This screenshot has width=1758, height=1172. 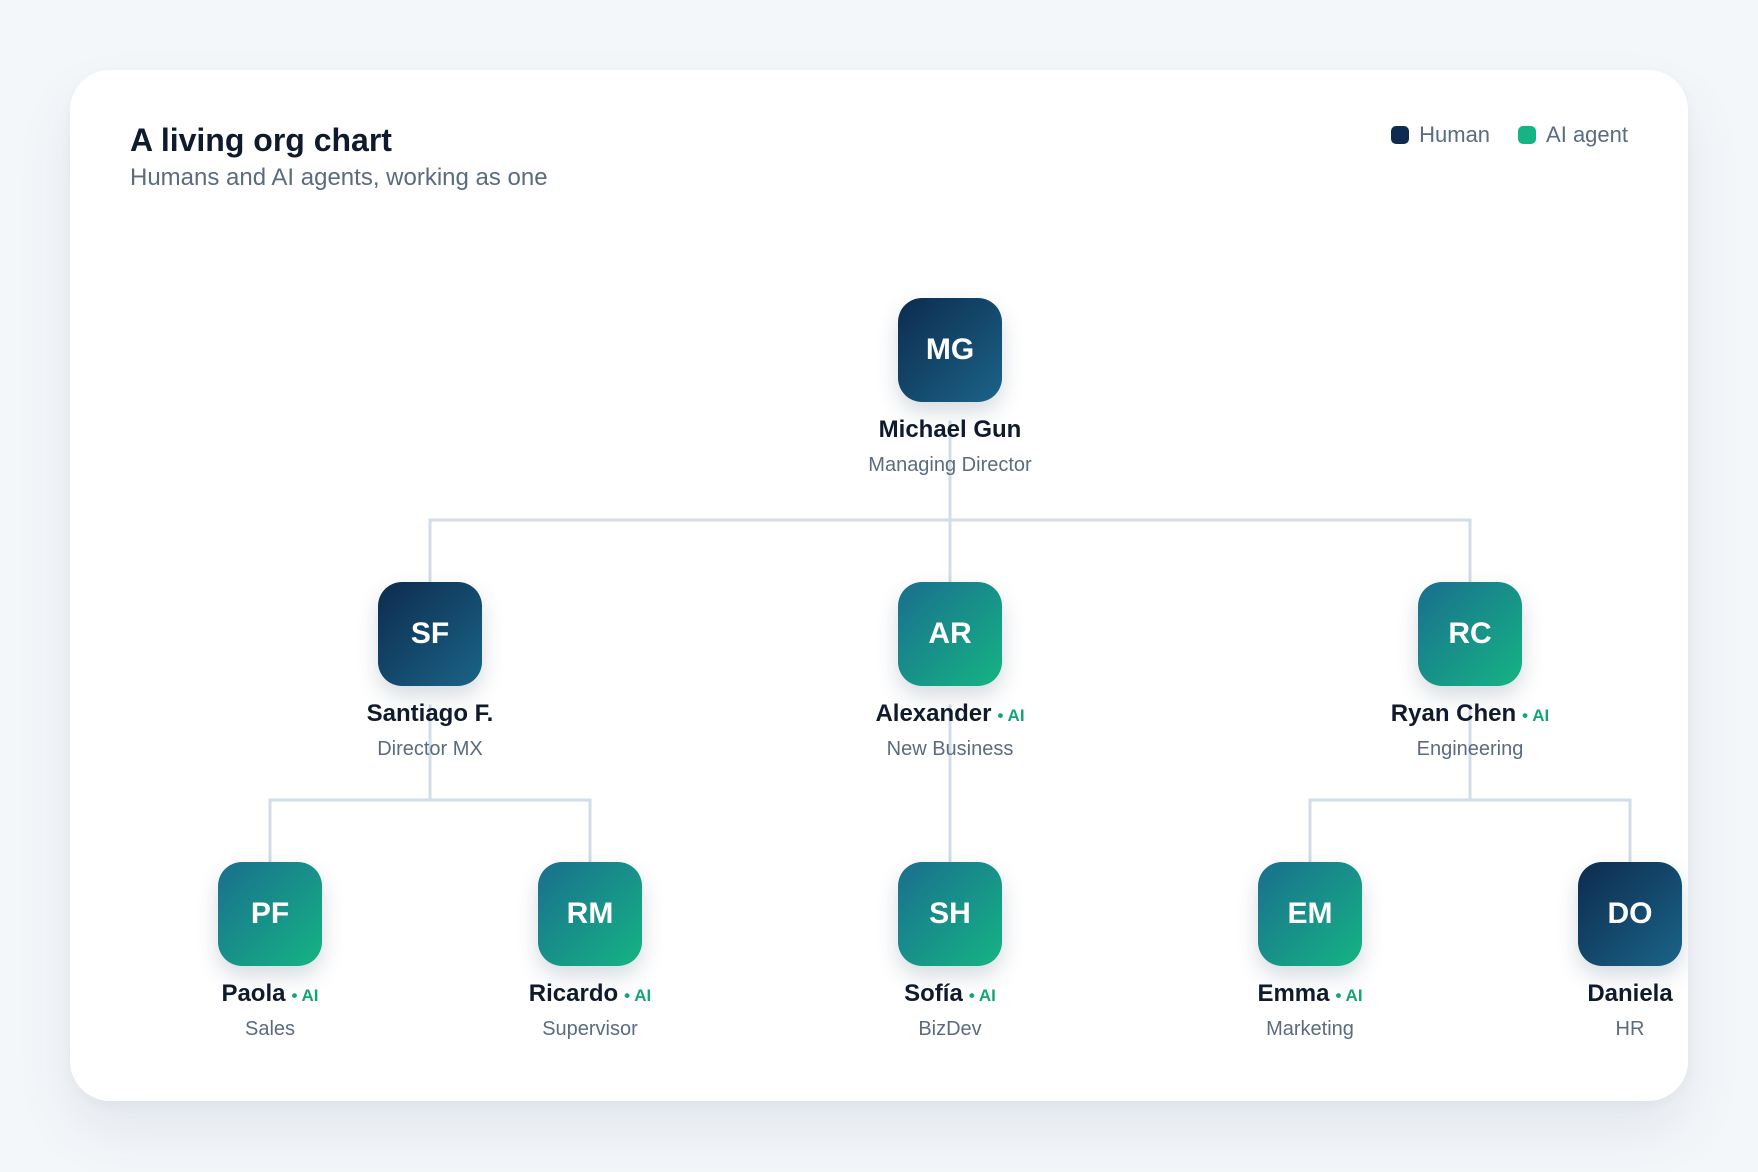 What do you see at coordinates (590, 1029) in the screenshot?
I see `node-role: Supervisor` at bounding box center [590, 1029].